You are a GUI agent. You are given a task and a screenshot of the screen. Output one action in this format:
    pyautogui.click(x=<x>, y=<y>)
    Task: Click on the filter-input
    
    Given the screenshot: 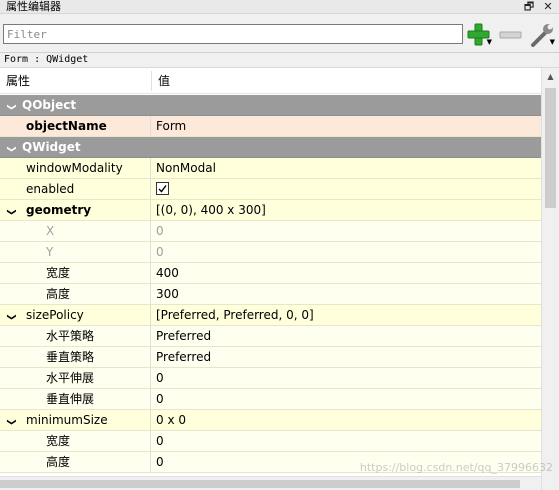 What is the action you would take?
    pyautogui.click(x=233, y=34)
    